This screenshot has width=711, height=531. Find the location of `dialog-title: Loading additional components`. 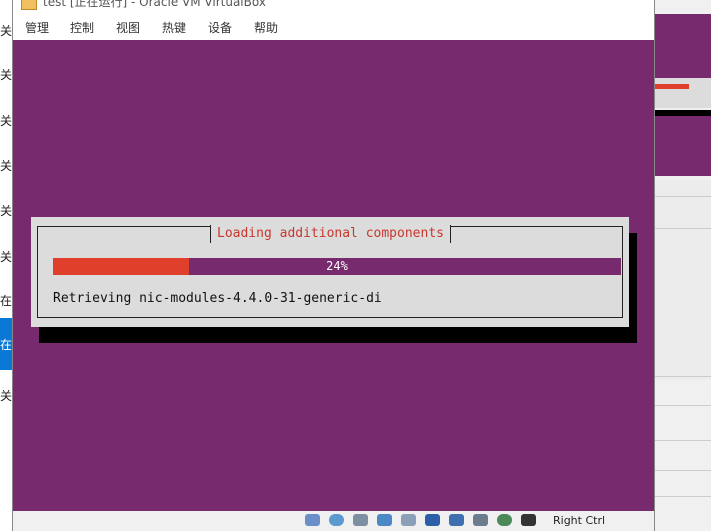

dialog-title: Loading additional components is located at coordinates (330, 234).